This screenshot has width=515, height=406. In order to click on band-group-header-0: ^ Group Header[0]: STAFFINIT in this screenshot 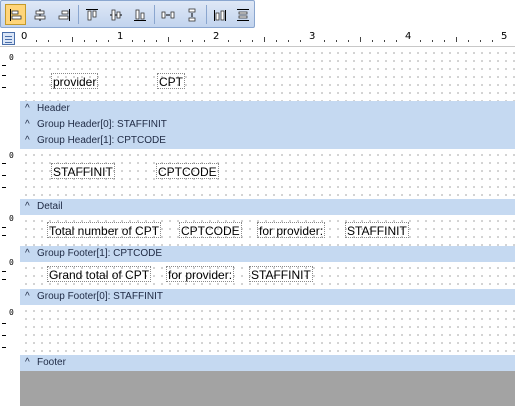, I will do `click(267, 125)`.